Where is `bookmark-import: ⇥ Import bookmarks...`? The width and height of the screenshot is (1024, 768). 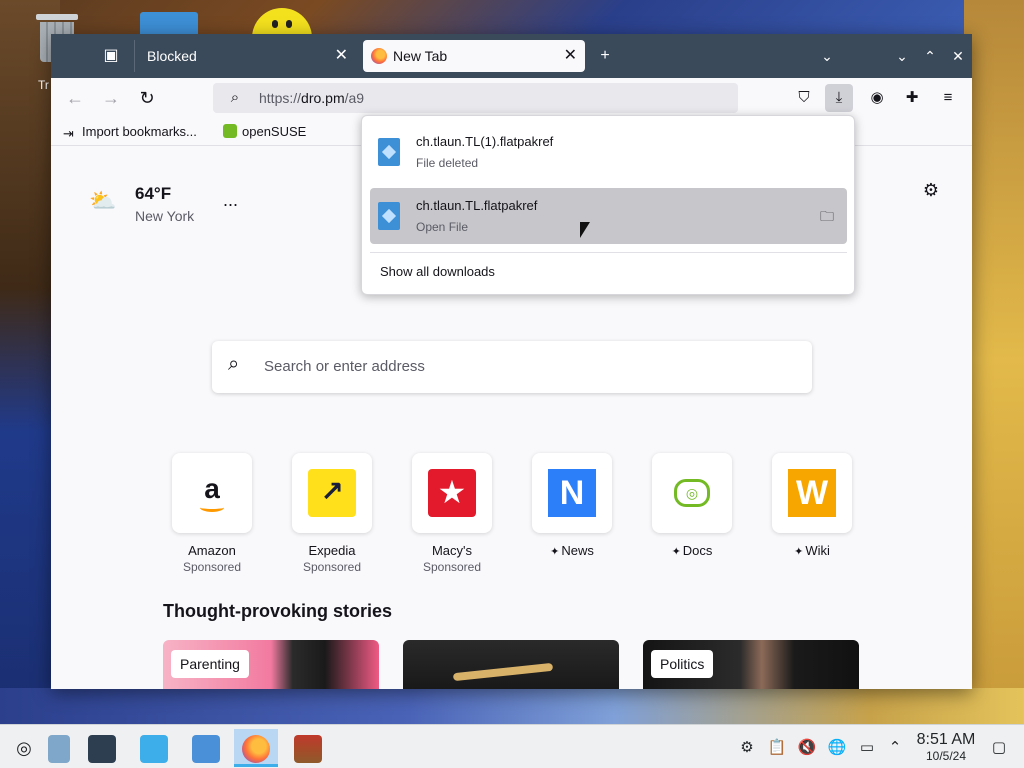
bookmark-import: ⇥ Import bookmarks... is located at coordinates (130, 132).